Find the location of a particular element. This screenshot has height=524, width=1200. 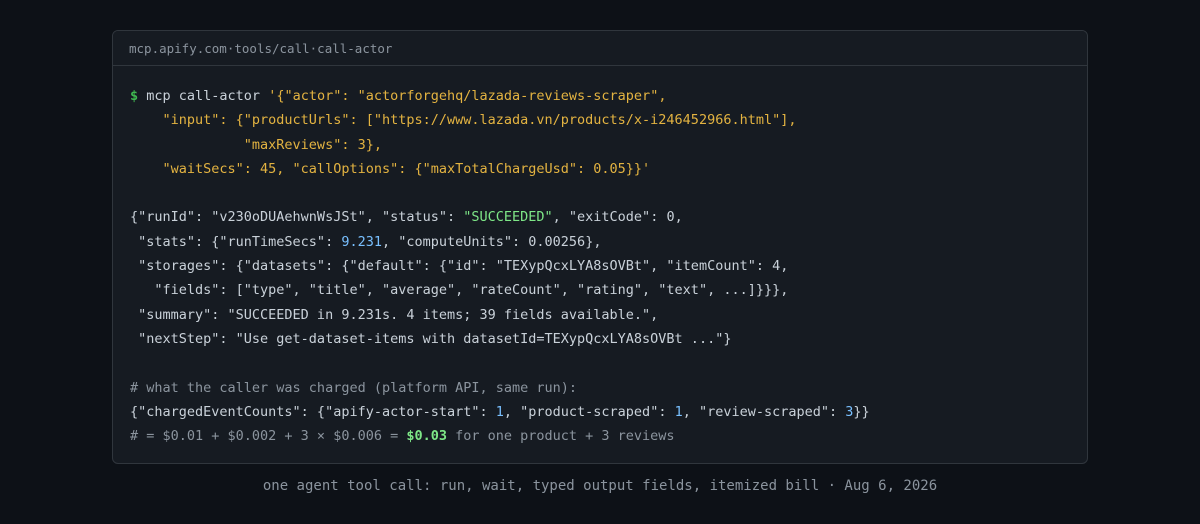

terminal-header: mcp.apify.com · tools/call · call-actor is located at coordinates (600, 48).